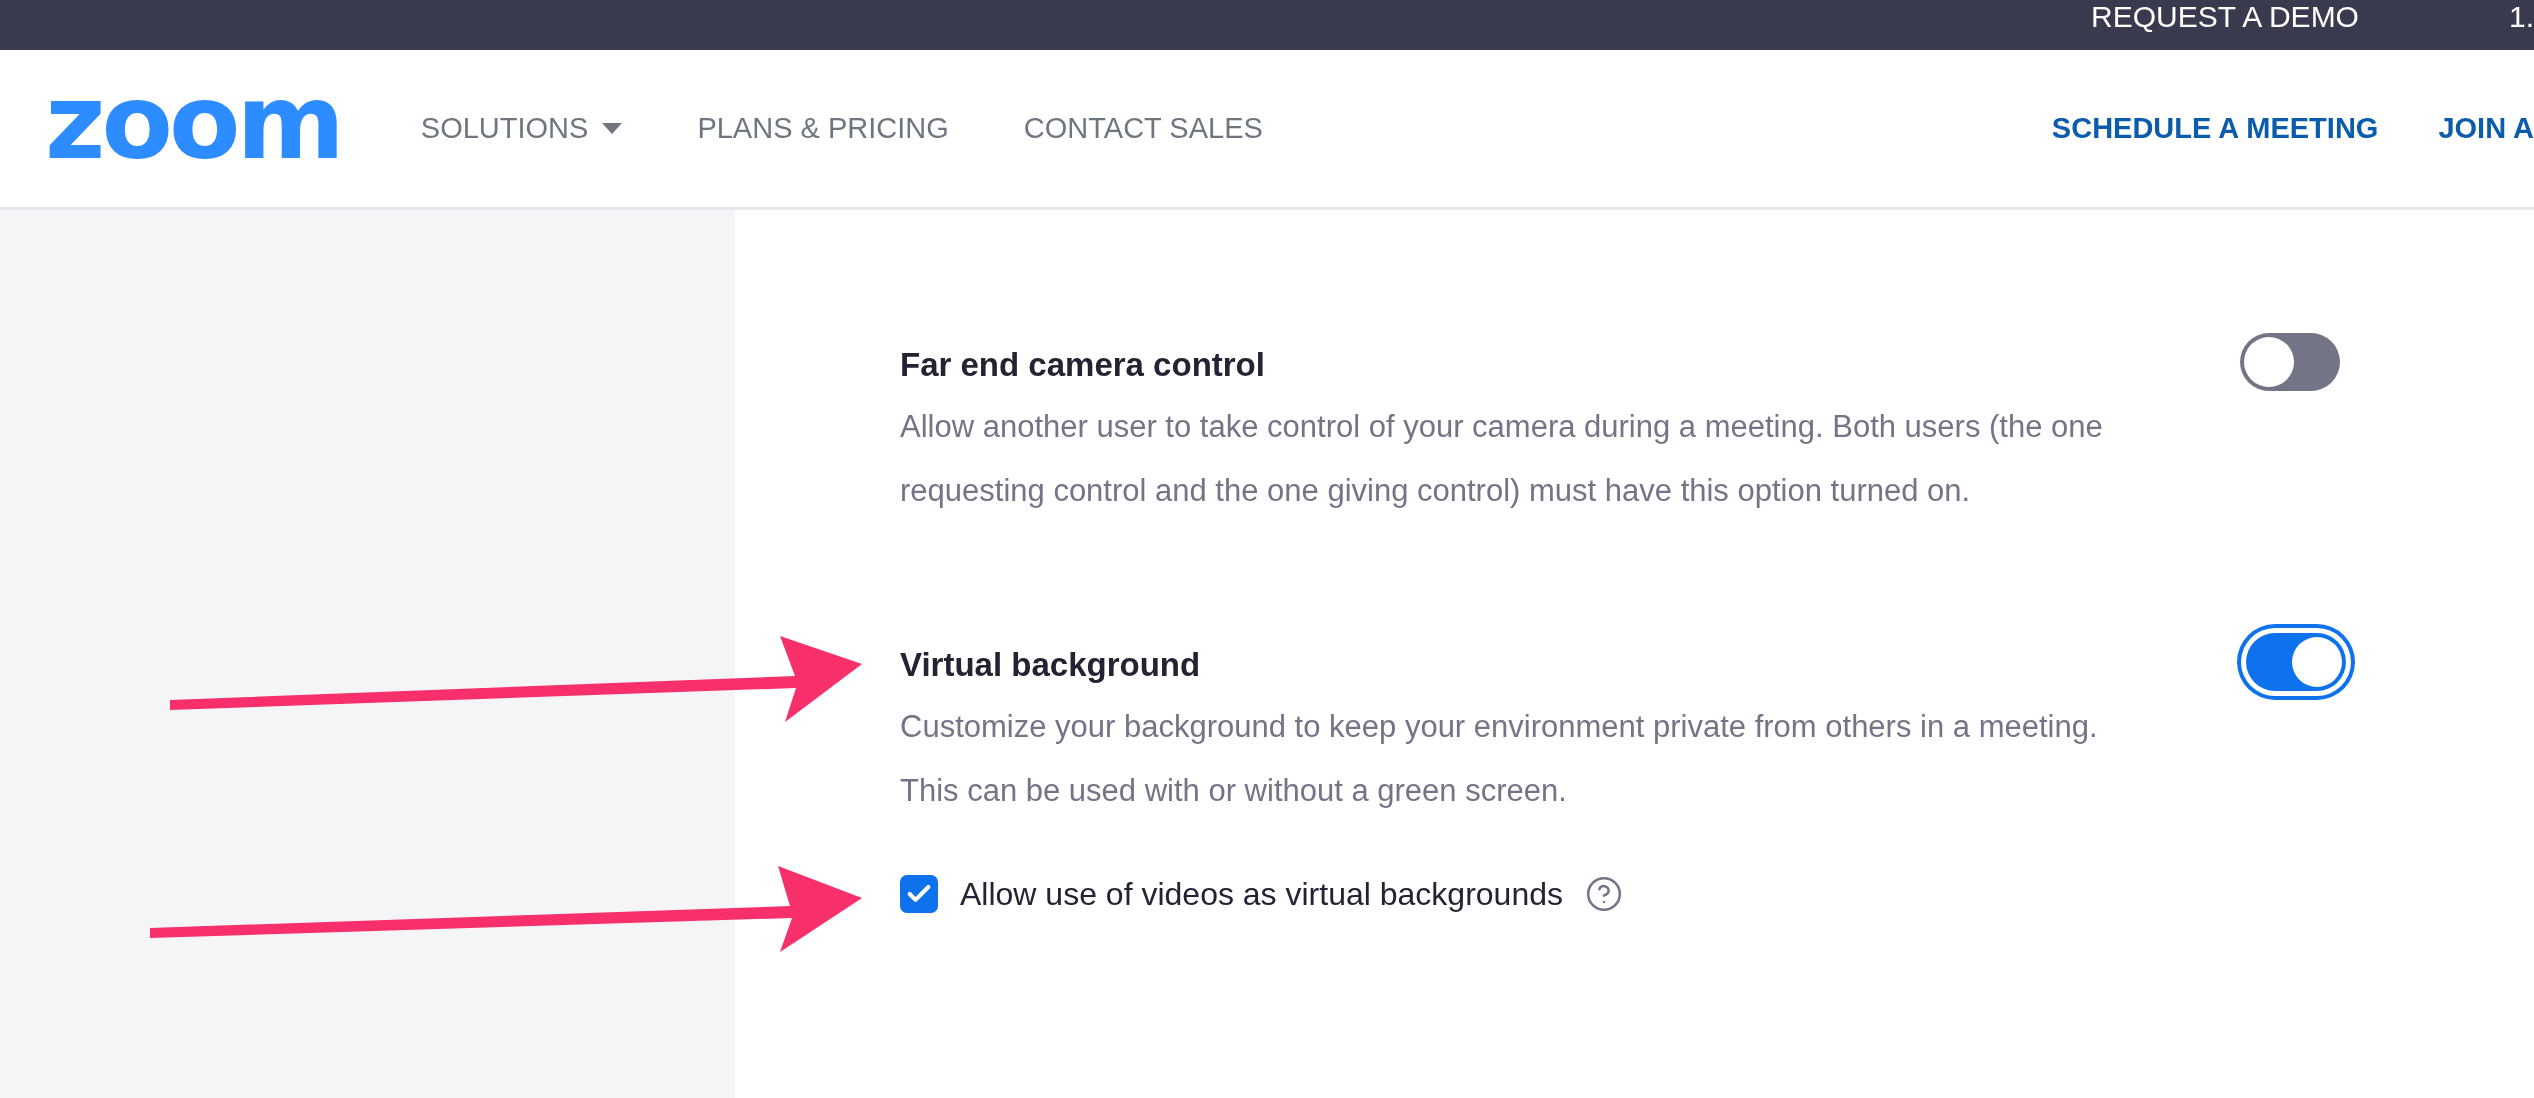 This screenshot has width=2534, height=1098. I want to click on toggle-switch, so click(2290, 362).